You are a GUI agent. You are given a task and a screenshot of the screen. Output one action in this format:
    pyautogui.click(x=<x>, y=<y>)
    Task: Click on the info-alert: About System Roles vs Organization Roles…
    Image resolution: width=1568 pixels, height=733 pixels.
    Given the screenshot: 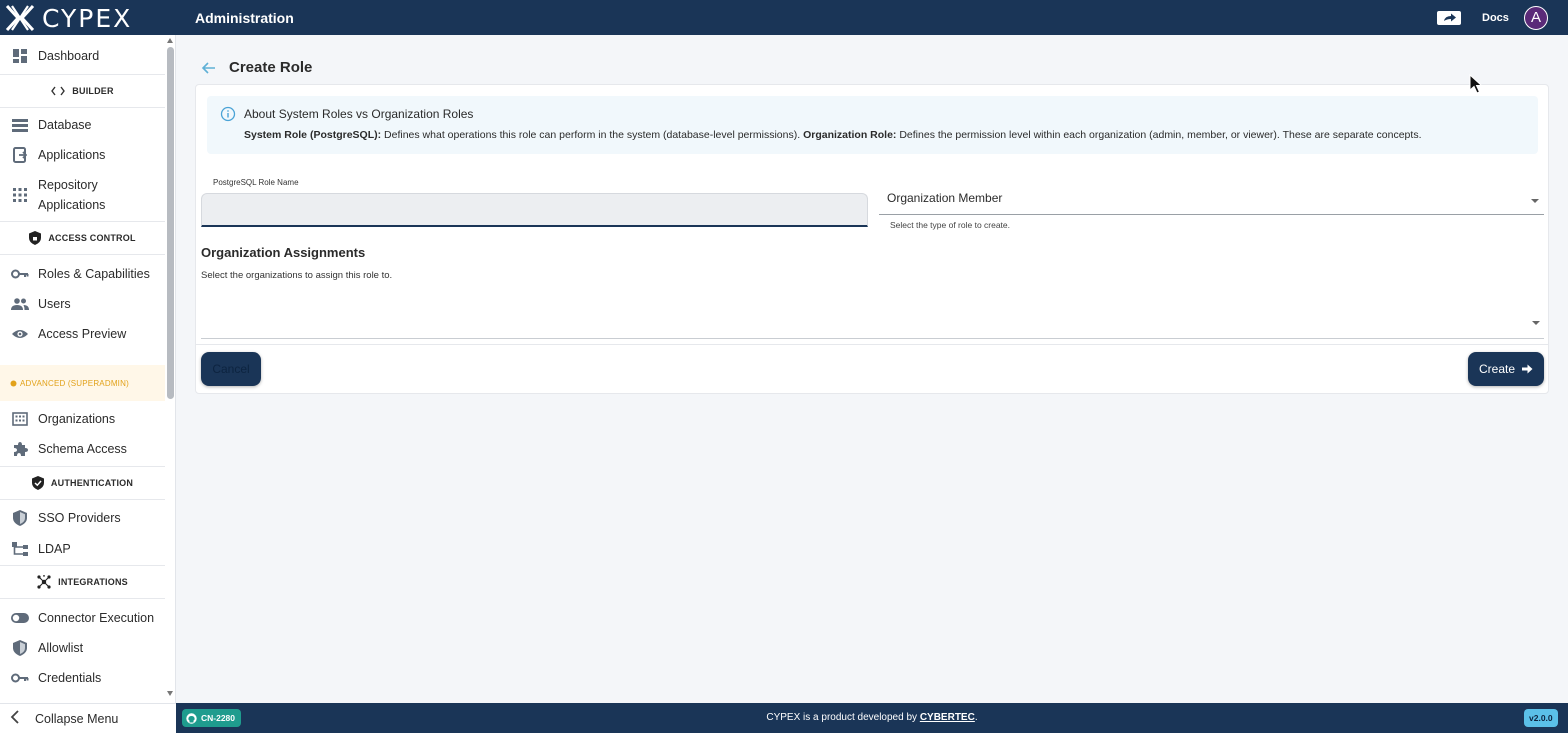 What is the action you would take?
    pyautogui.click(x=872, y=125)
    